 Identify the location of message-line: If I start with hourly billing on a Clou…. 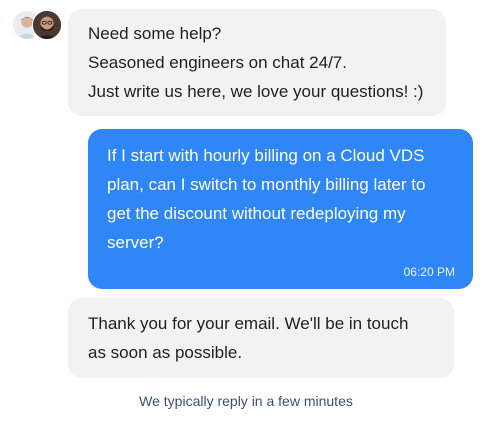
(266, 155).